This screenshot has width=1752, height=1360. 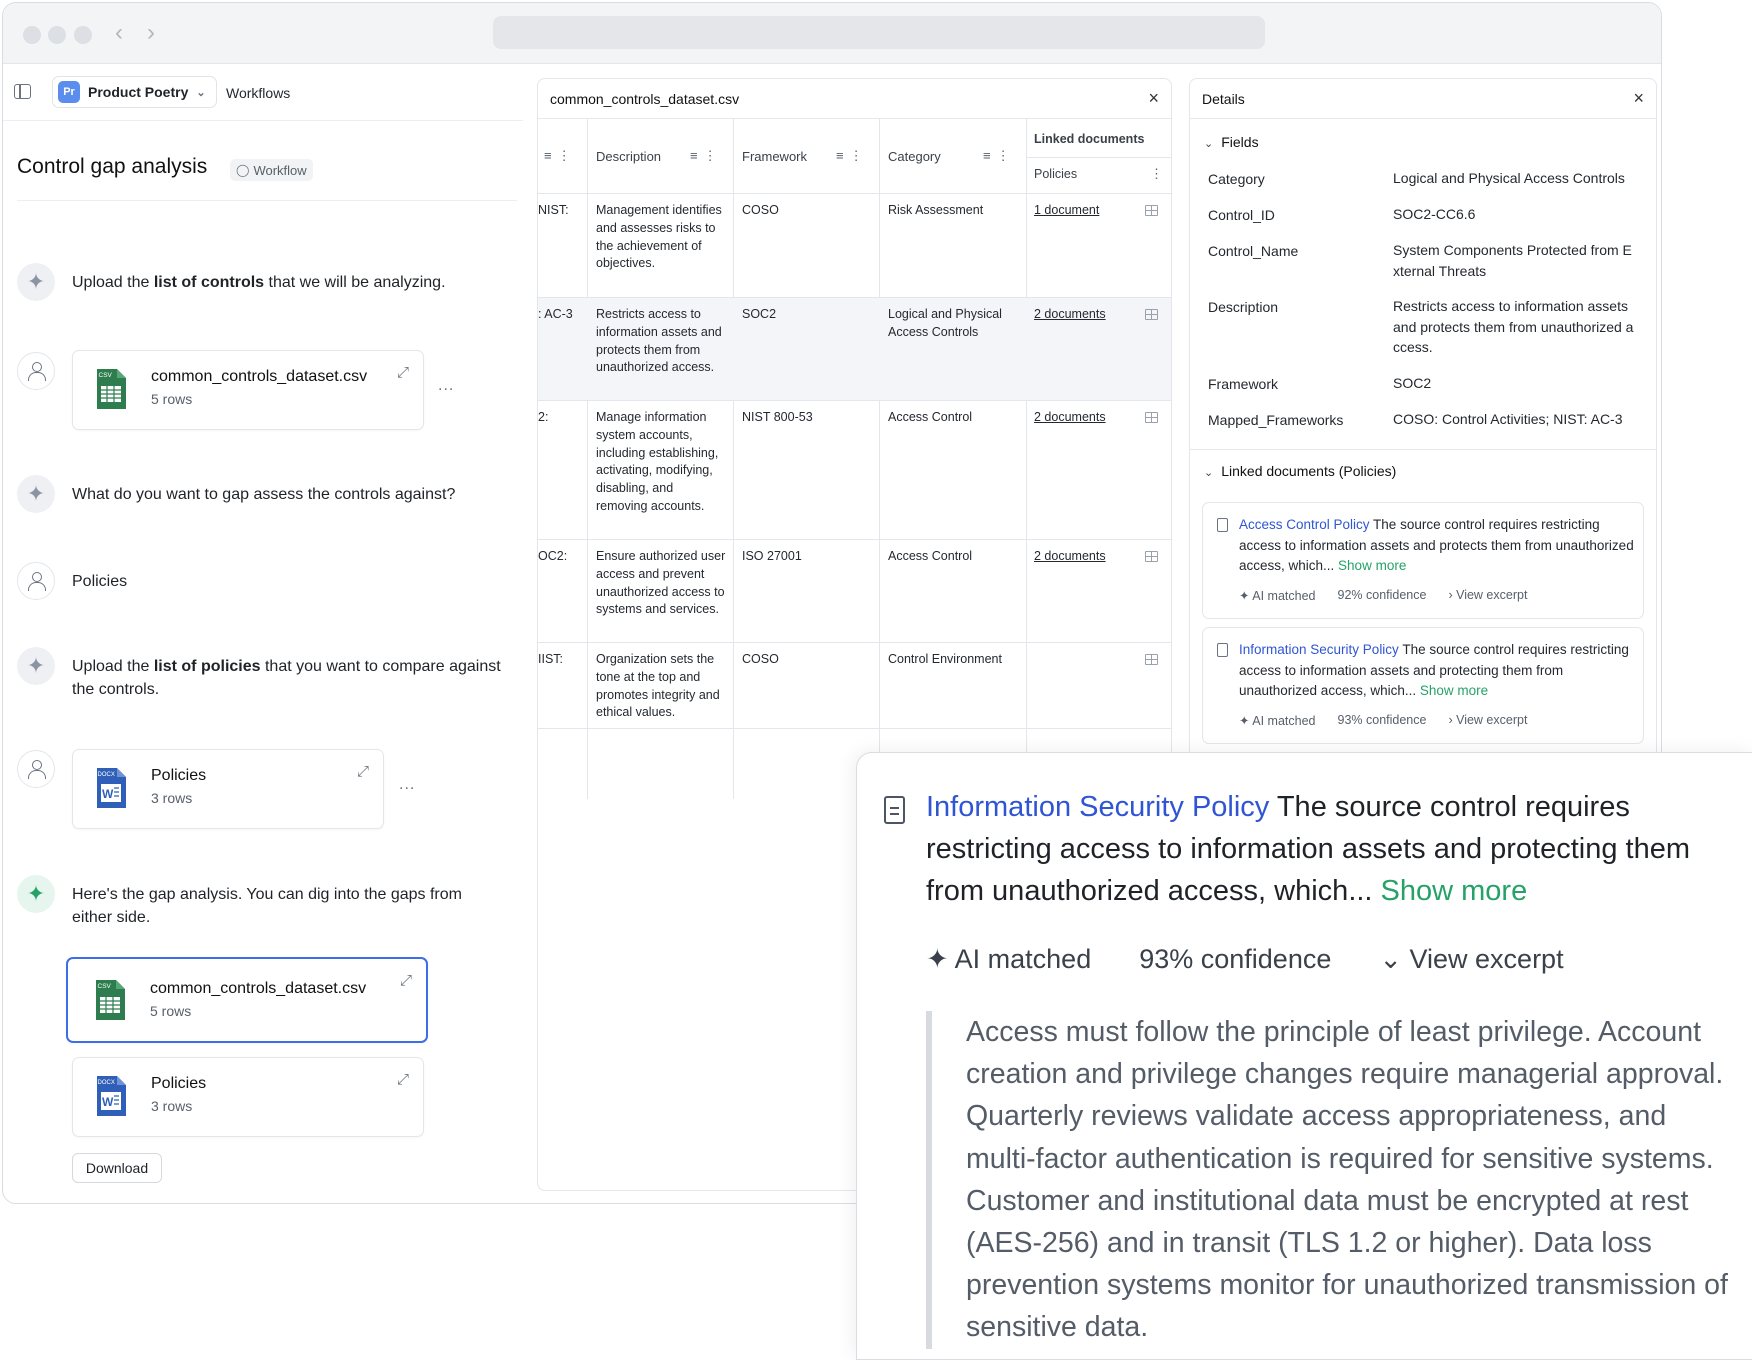 What do you see at coordinates (267, 200) in the screenshot?
I see `title-divider` at bounding box center [267, 200].